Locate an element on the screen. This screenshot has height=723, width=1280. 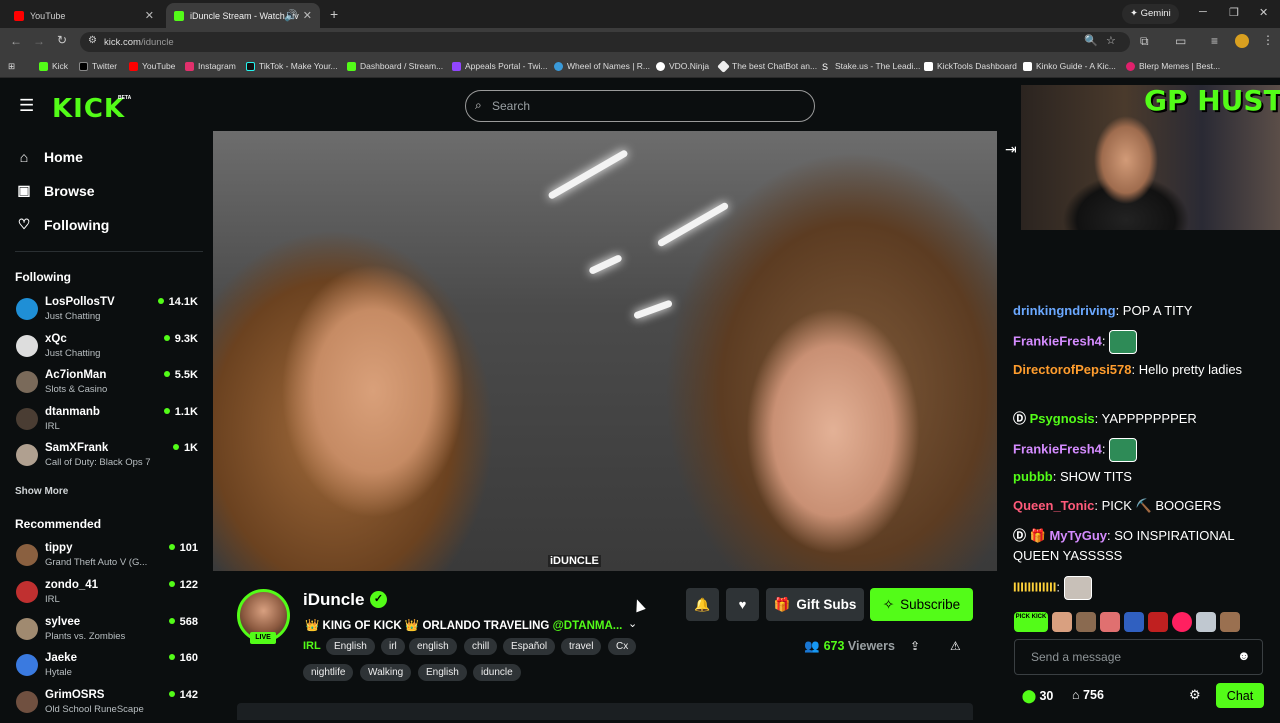
chat-username: Psygnosis is located at coordinates (1062, 418).